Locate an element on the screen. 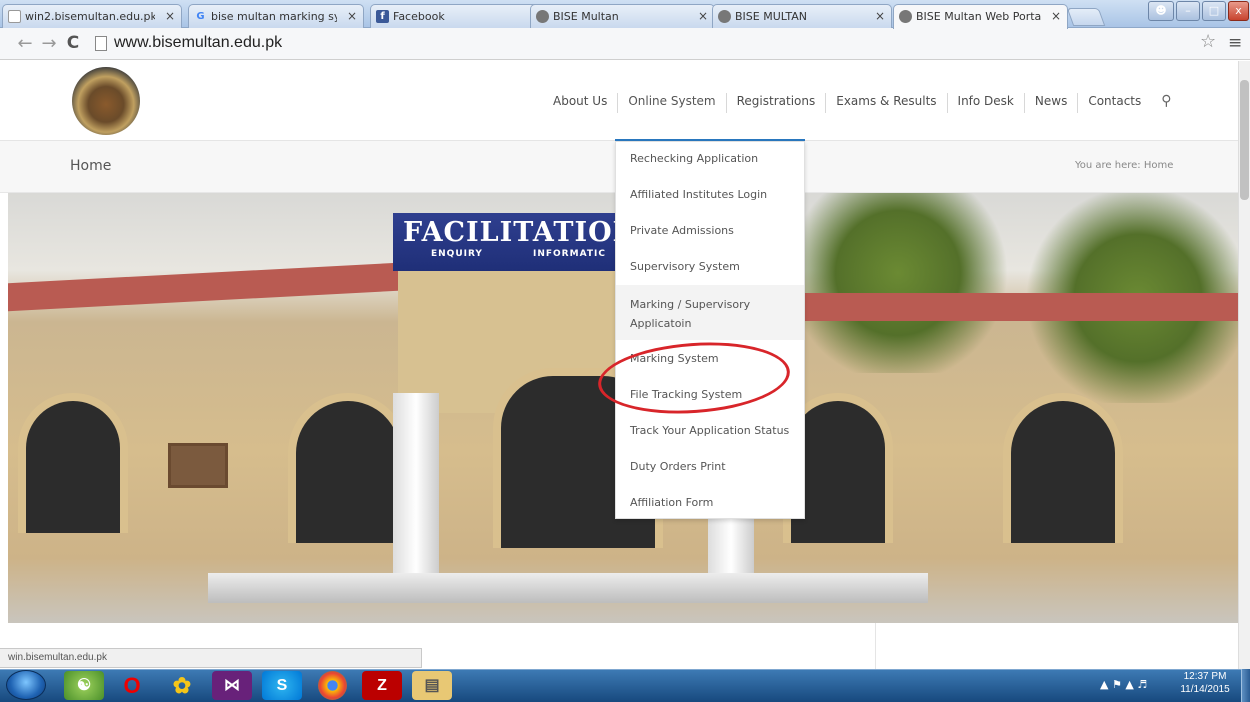  new-tab-button is located at coordinates (1086, 17).